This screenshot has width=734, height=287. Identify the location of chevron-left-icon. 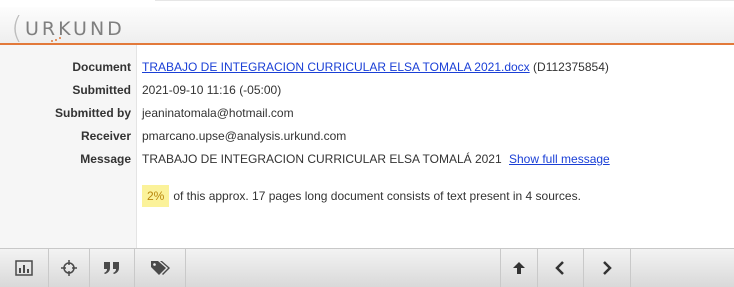
(560, 268).